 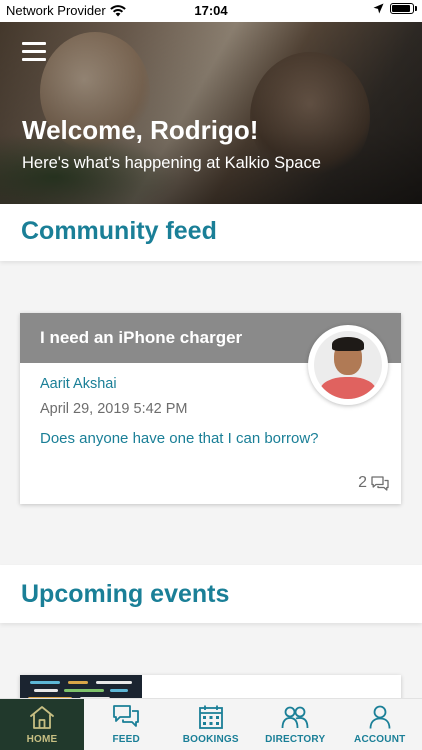 What do you see at coordinates (380, 483) in the screenshot?
I see `comment-icon` at bounding box center [380, 483].